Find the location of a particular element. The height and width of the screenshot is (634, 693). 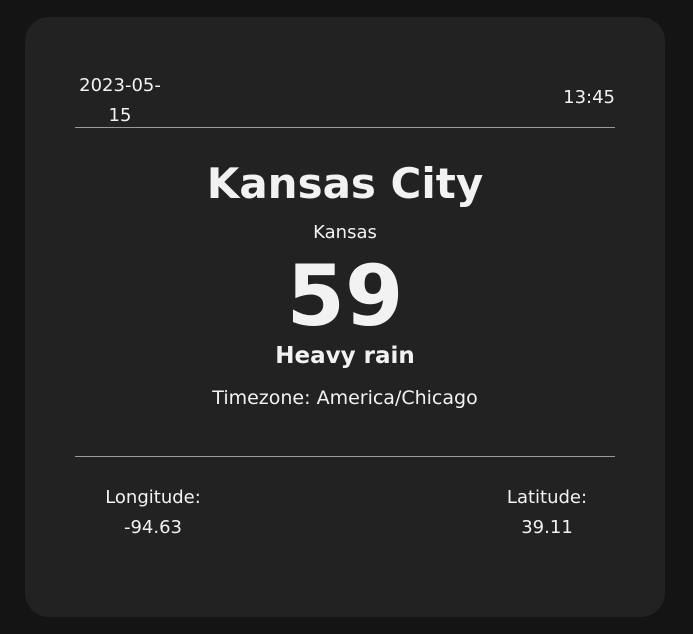

timezone-text: Timezone: America/Chicago is located at coordinates (345, 398).